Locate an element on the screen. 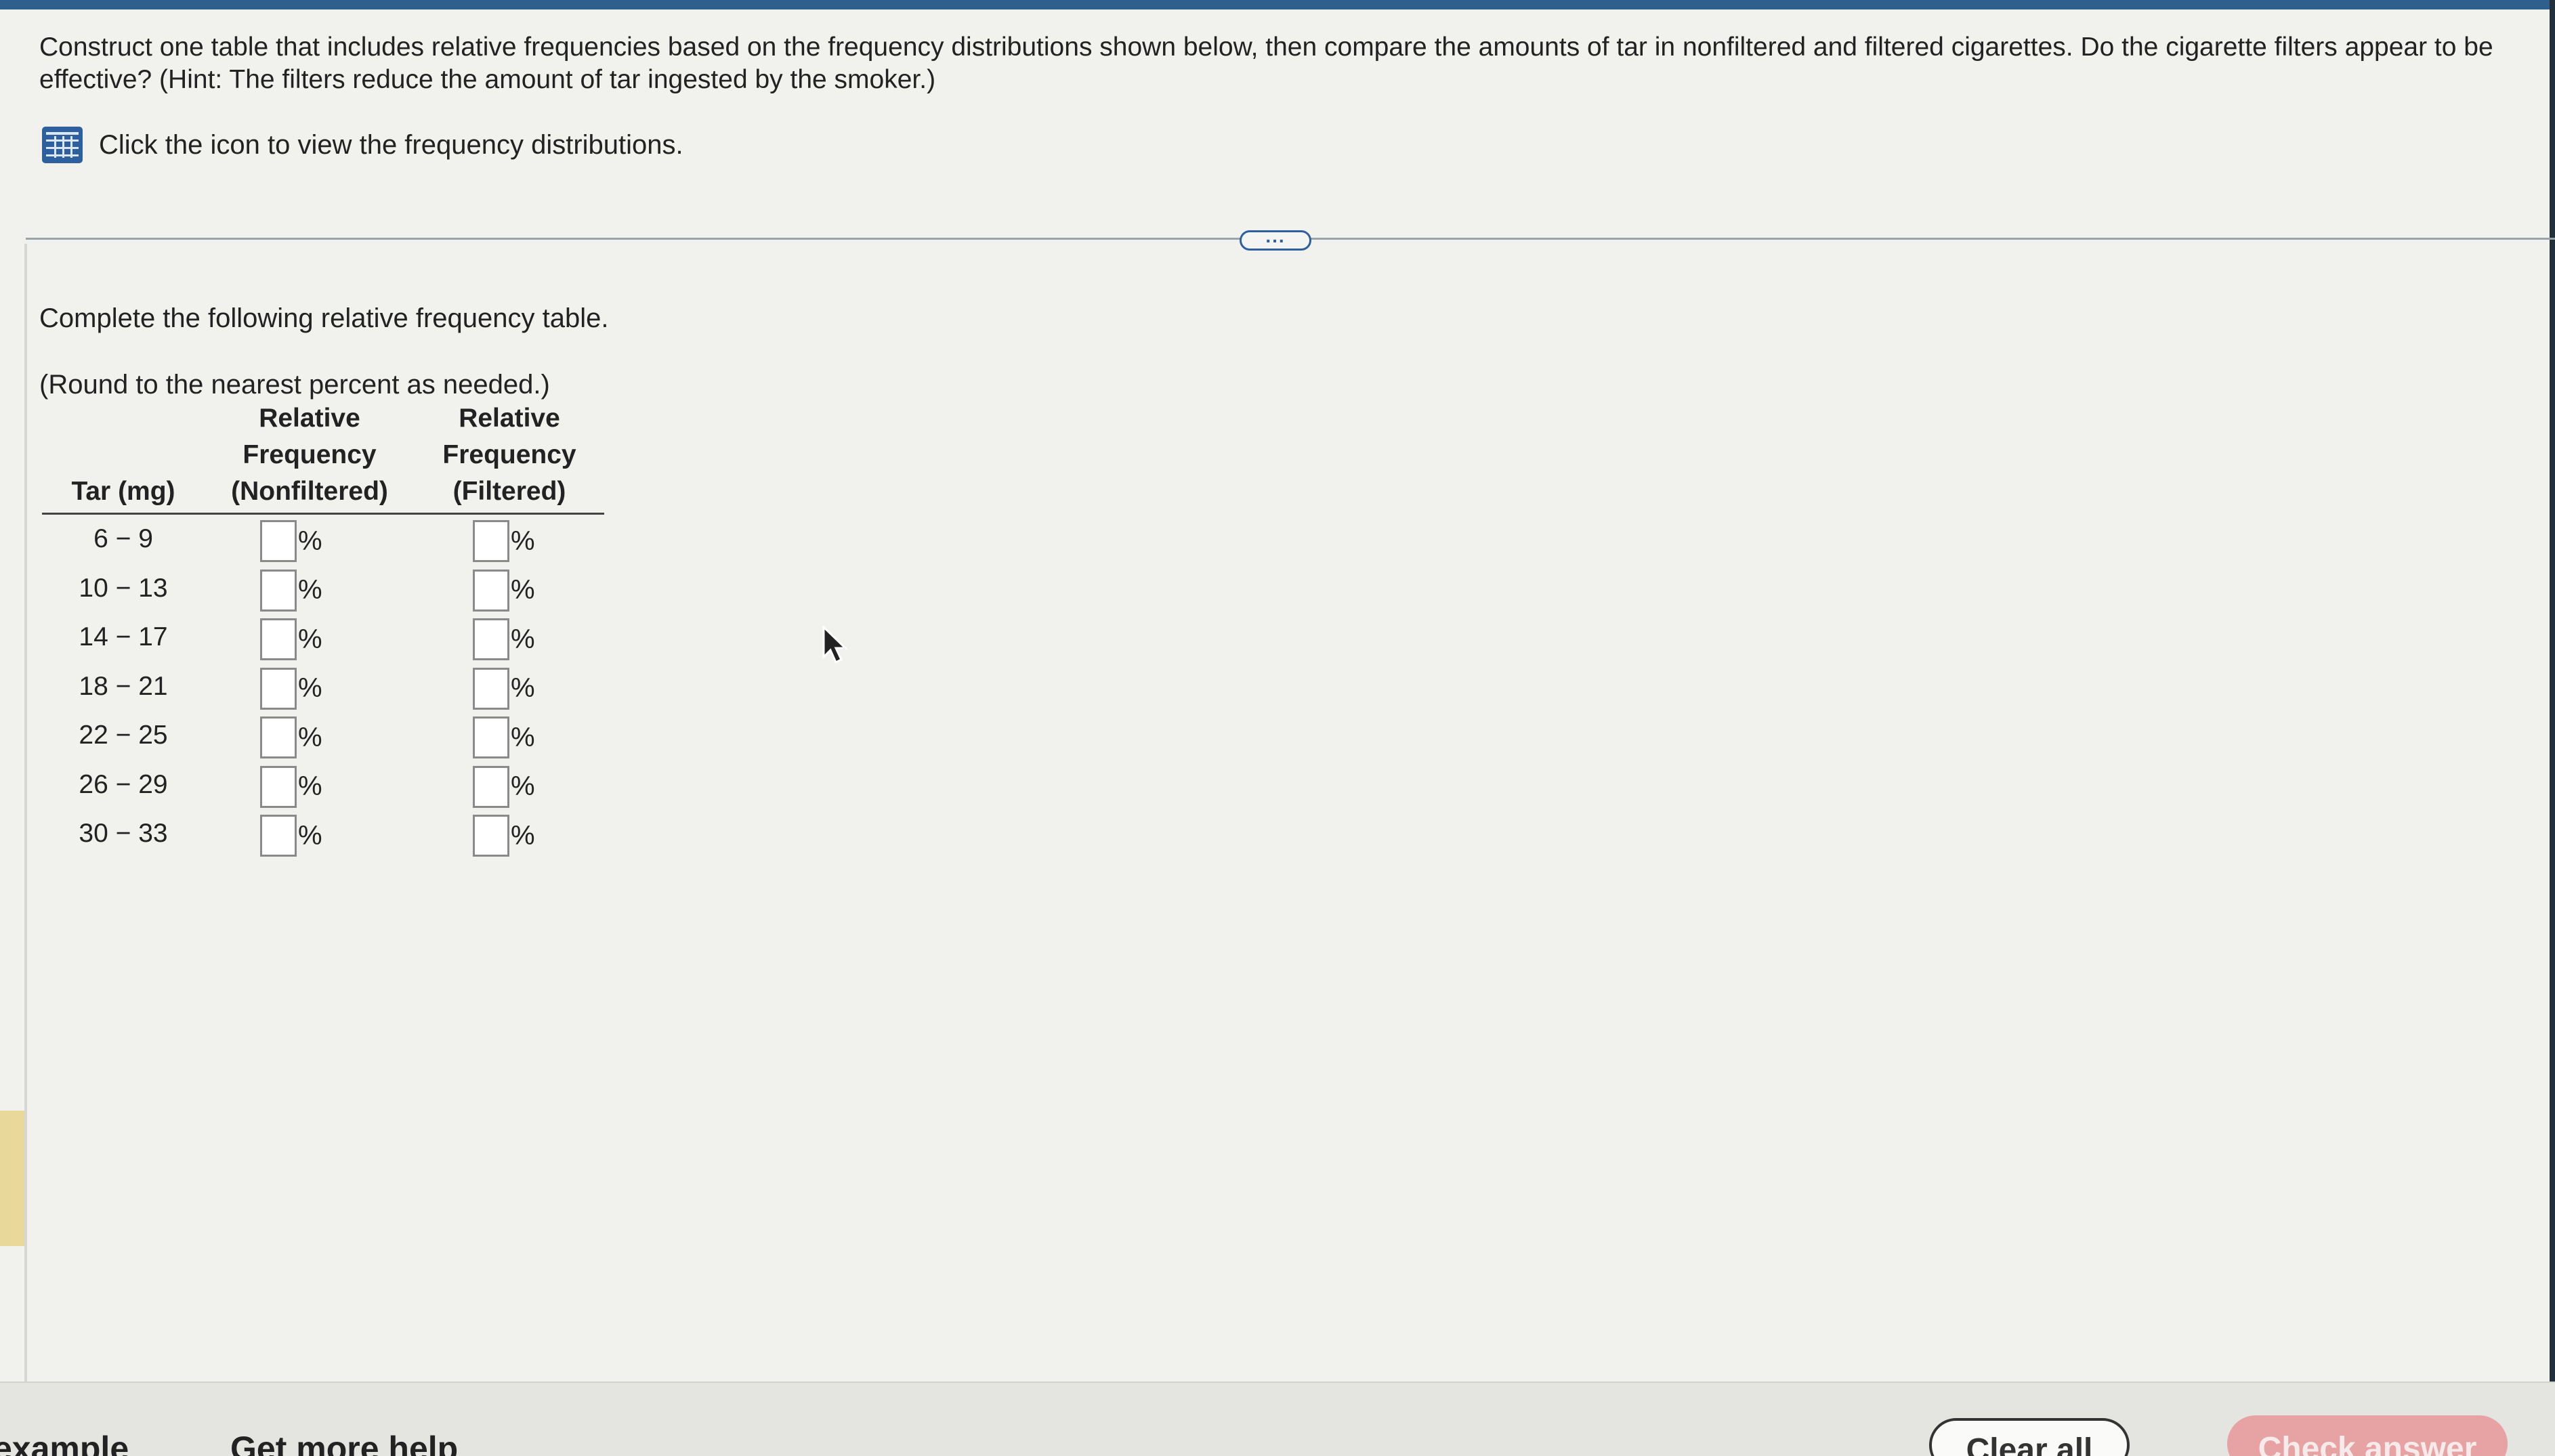 This screenshot has width=2555, height=1456. table-row: 26 − 29 % % is located at coordinates (323, 785).